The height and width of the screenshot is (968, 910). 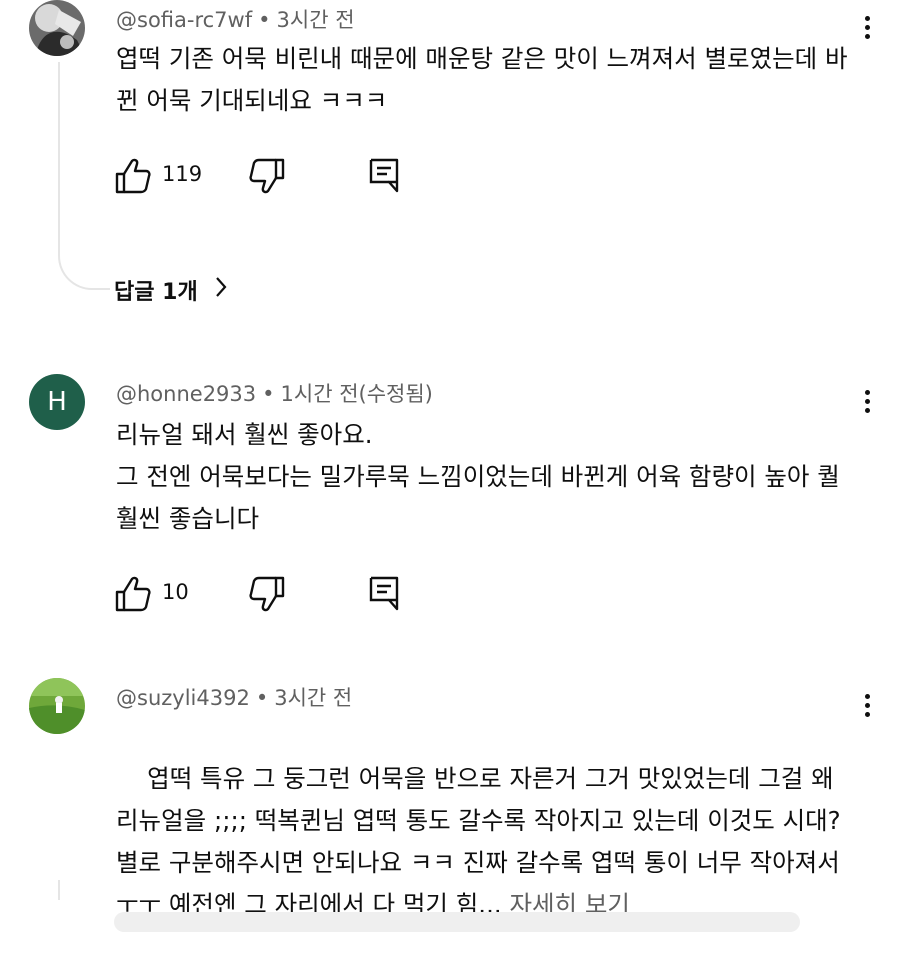 I want to click on like-count: 119, so click(x=182, y=174).